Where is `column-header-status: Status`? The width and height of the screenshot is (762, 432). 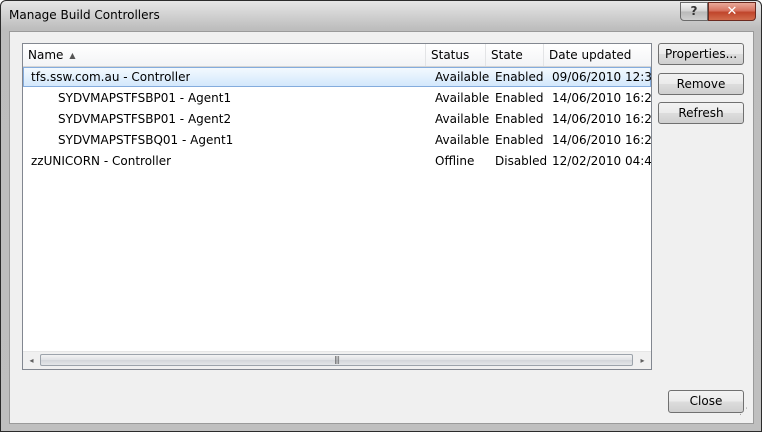
column-header-status: Status is located at coordinates (456, 55).